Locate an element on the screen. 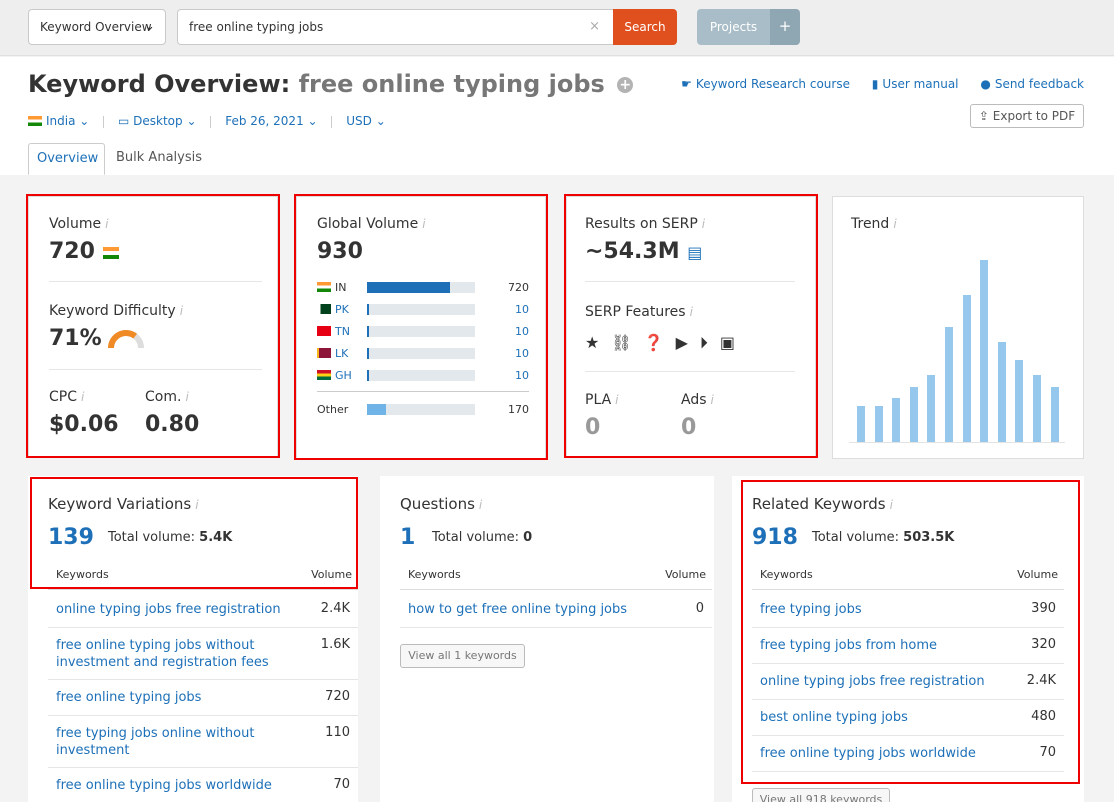 The height and width of the screenshot is (802, 1114). variations-count: 139 is located at coordinates (71, 537).